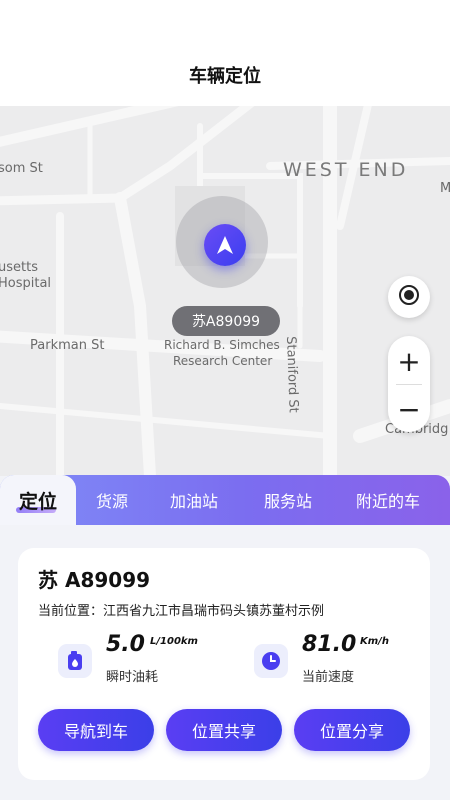 This screenshot has width=450, height=800. Describe the element at coordinates (125, 644) in the screenshot. I see `fuel-value: 5.0` at that location.